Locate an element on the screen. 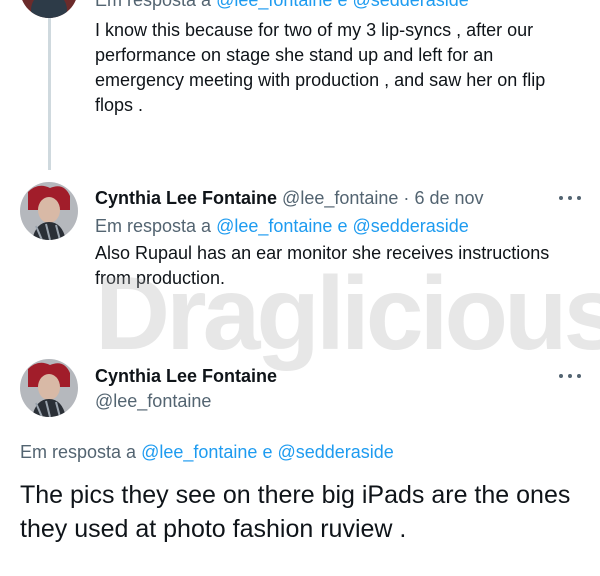 The image size is (600, 576). avatar-top is located at coordinates (49, 9).